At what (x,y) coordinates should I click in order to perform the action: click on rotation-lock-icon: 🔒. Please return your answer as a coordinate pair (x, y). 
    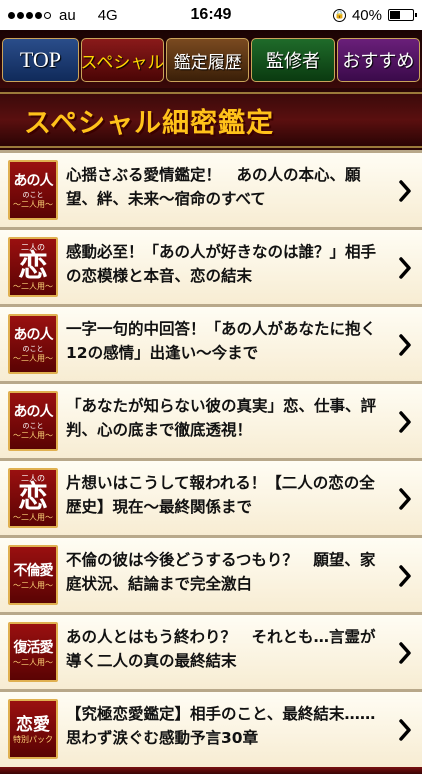
    Looking at the image, I should click on (339, 15).